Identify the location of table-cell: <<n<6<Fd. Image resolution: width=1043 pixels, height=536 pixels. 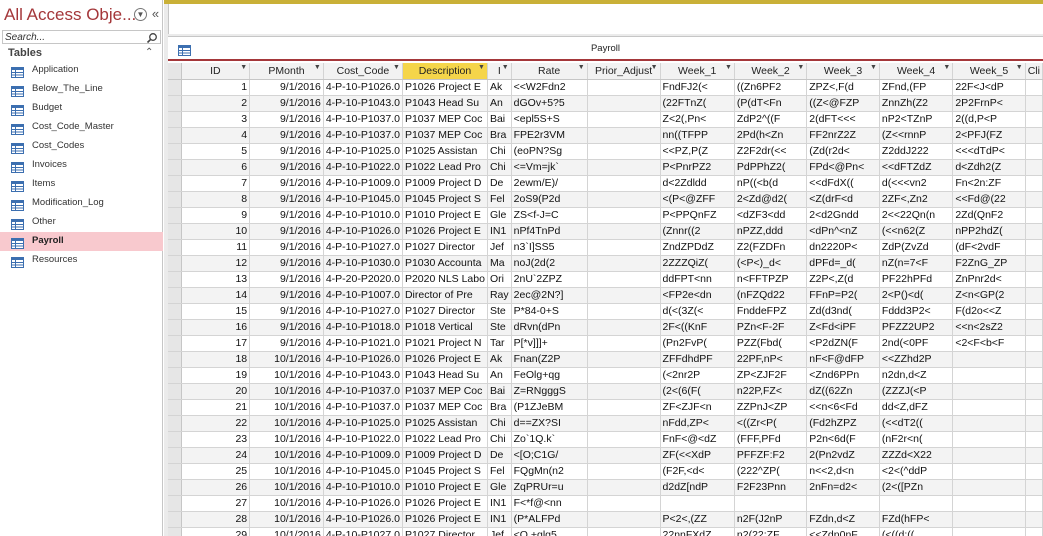
(843, 407).